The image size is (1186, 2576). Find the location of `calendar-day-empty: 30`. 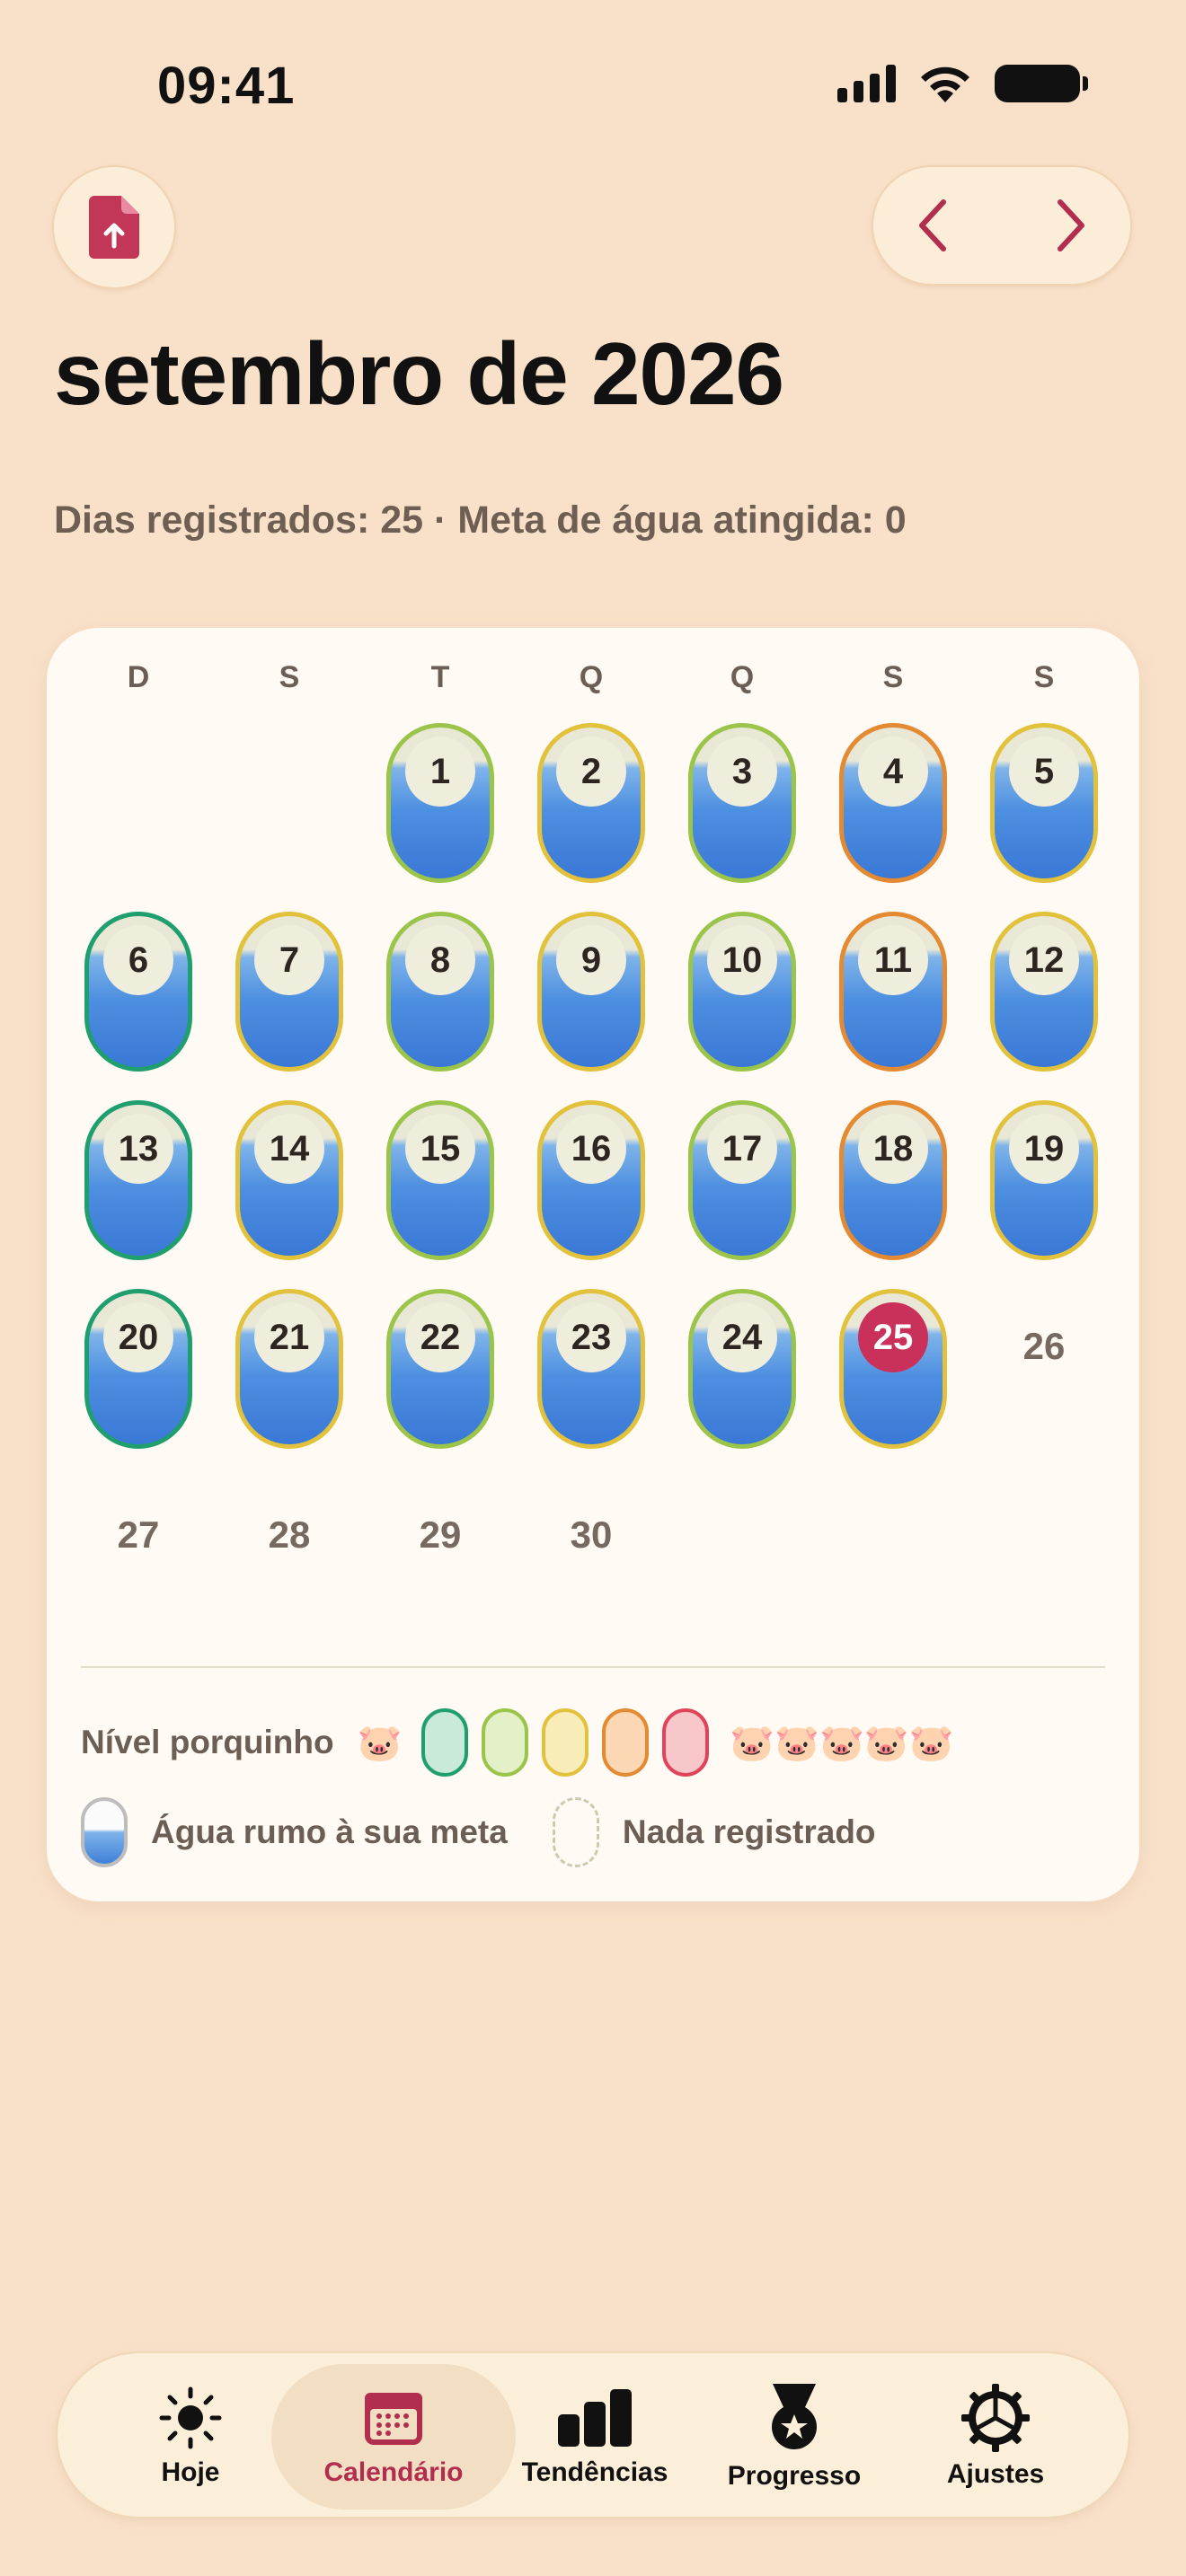

calendar-day-empty: 30 is located at coordinates (591, 1535).